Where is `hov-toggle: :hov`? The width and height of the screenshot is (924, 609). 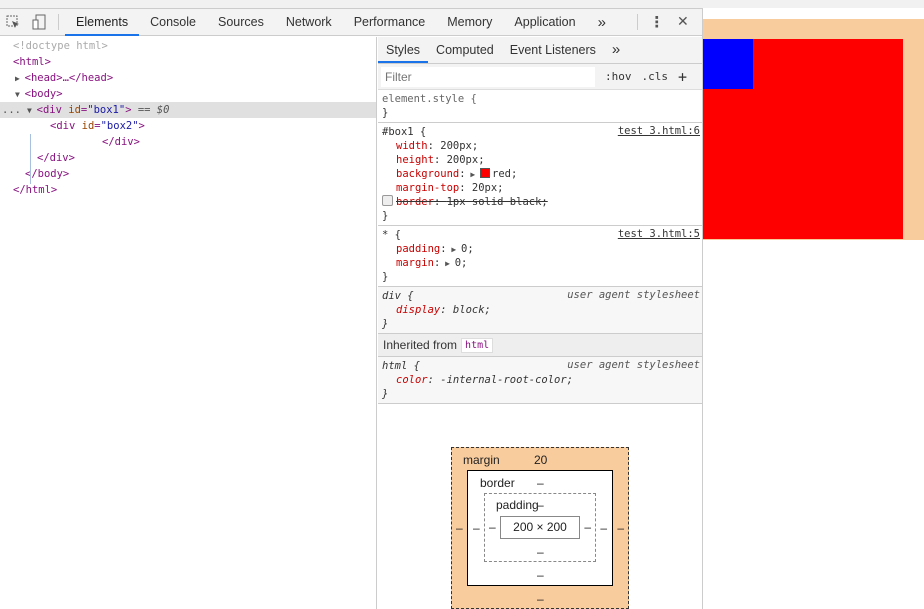 hov-toggle: :hov is located at coordinates (618, 76).